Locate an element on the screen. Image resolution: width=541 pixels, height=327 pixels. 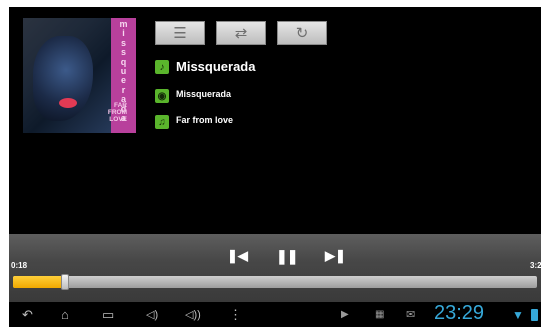
back-icon: ↶ is located at coordinates (27, 315).